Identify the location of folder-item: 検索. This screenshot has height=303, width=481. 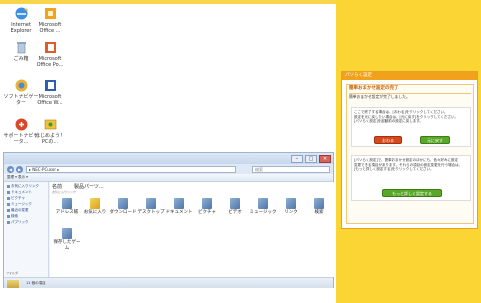
(319, 207).